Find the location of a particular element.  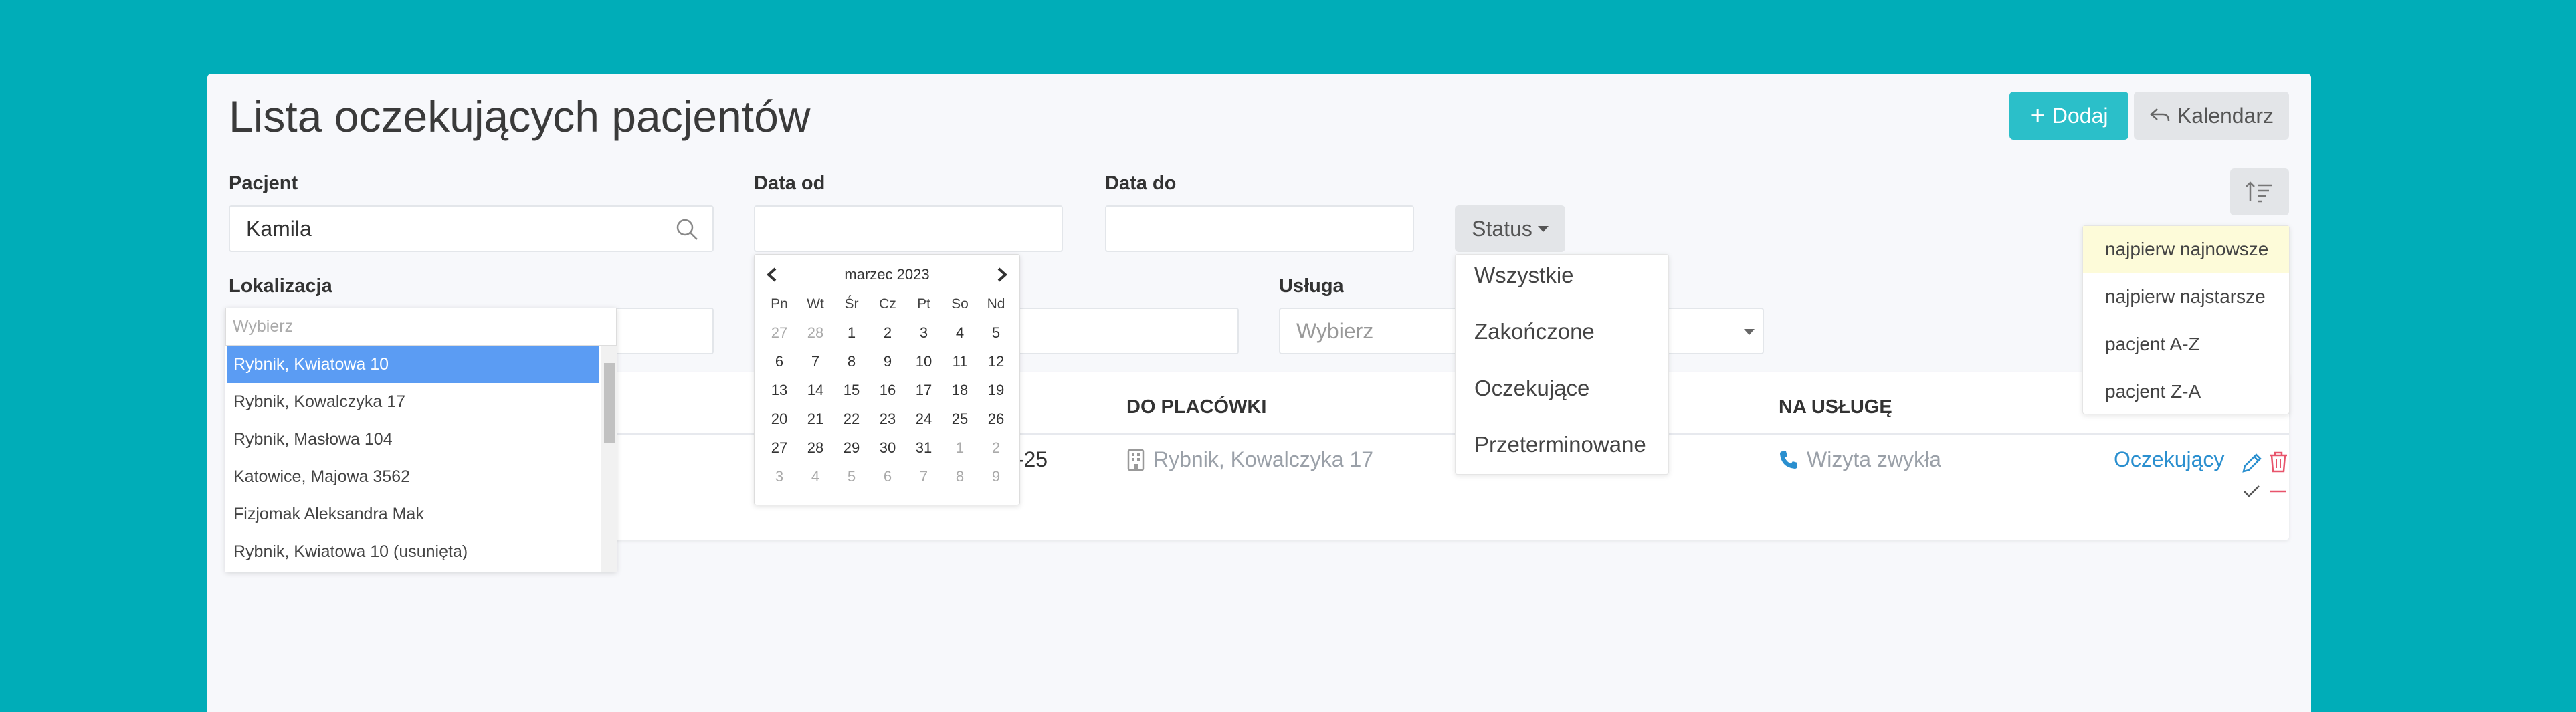

chevron-left-icon is located at coordinates (772, 275).